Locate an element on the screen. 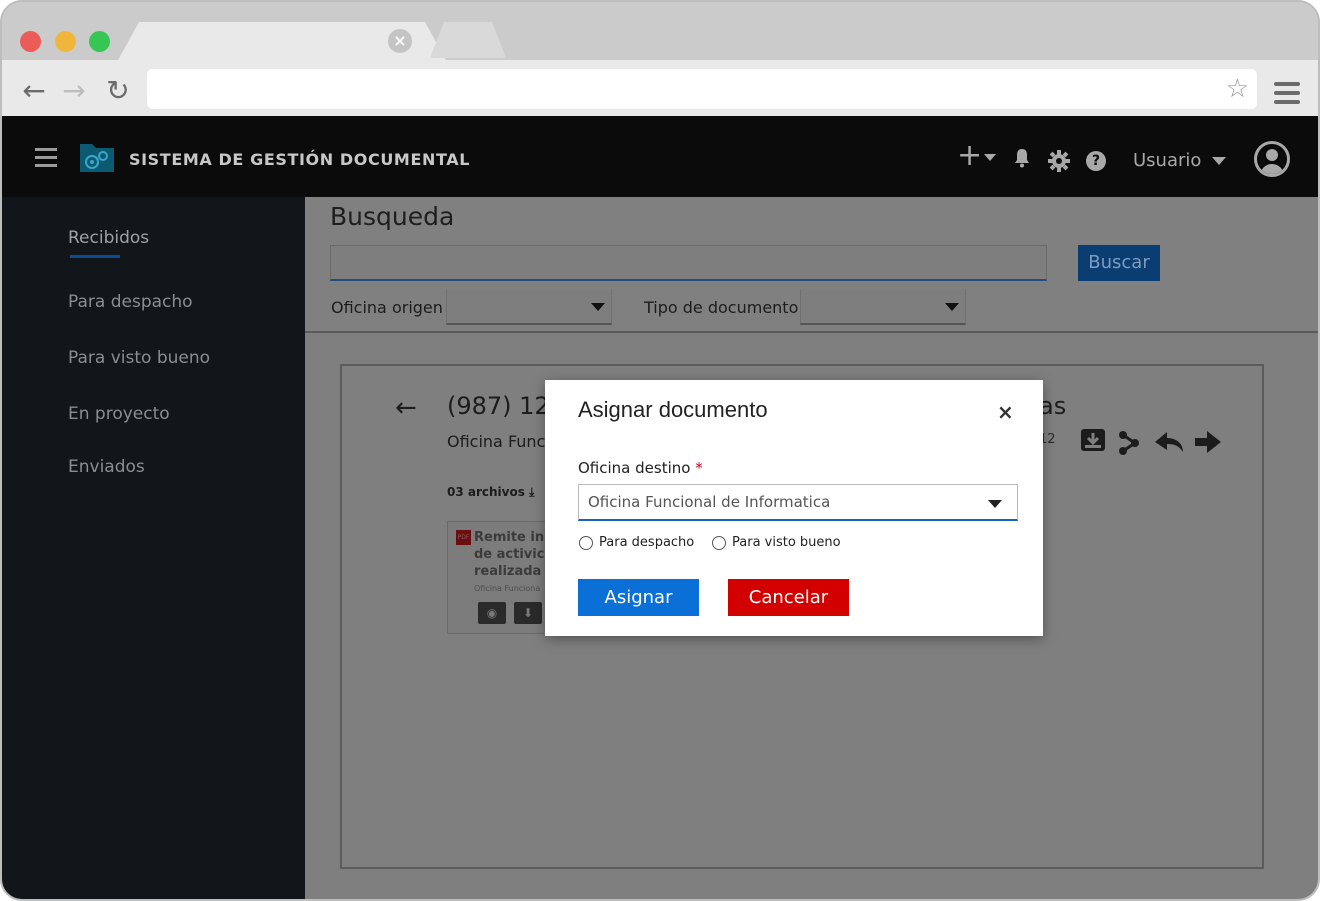  folder-gear-logo-icon is located at coordinates (97, 158).